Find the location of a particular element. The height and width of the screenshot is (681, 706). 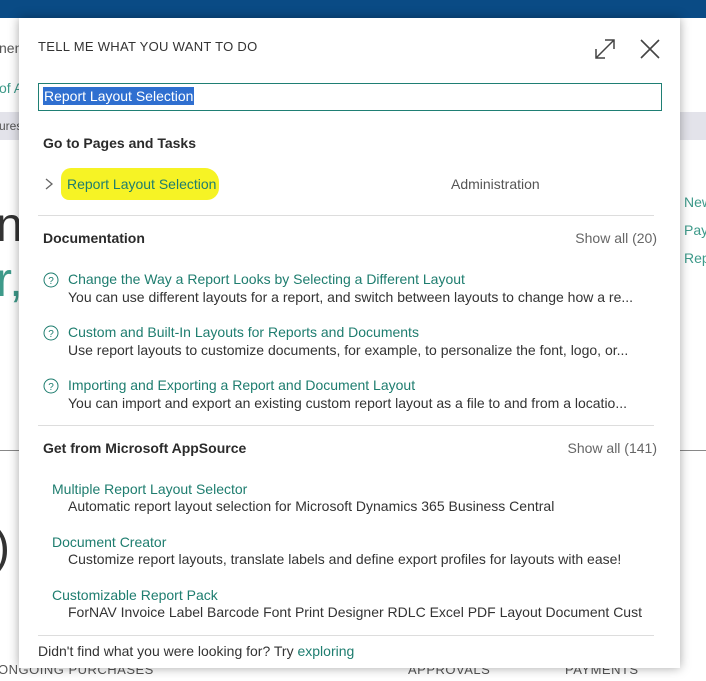

search-input-text: Report Layout Selection is located at coordinates (119, 96).